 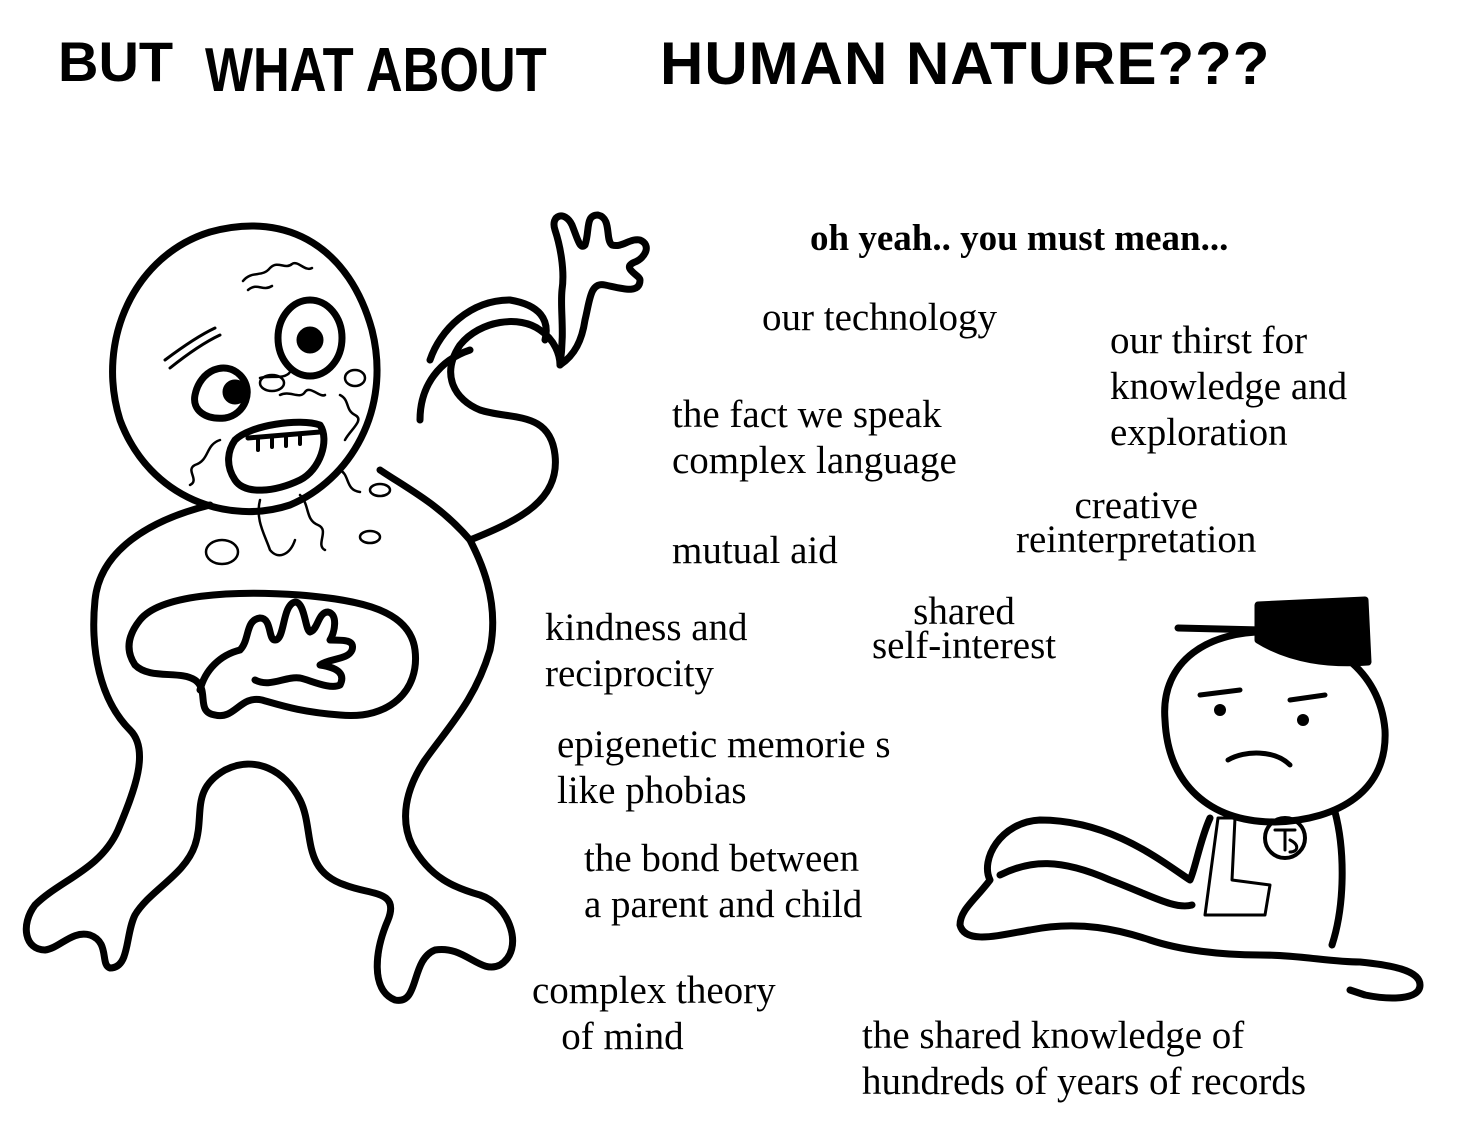 I want to click on phrase-kindness-reciprocity: kindness and reciprocity, so click(x=646, y=650).